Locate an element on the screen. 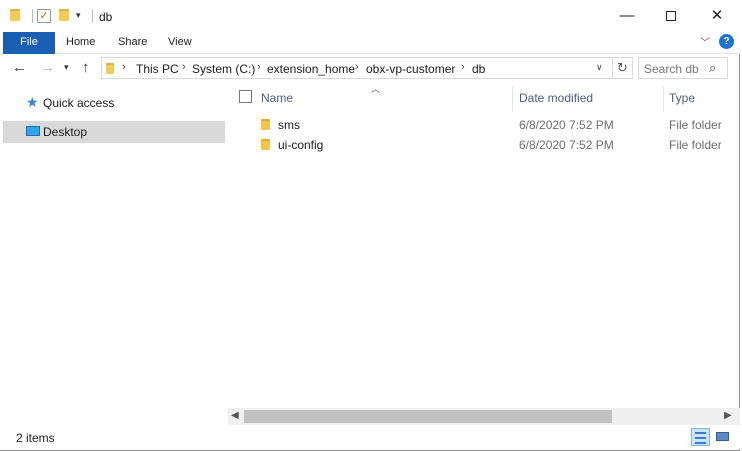 This screenshot has height=451, width=742. maximize-button is located at coordinates (671, 16).